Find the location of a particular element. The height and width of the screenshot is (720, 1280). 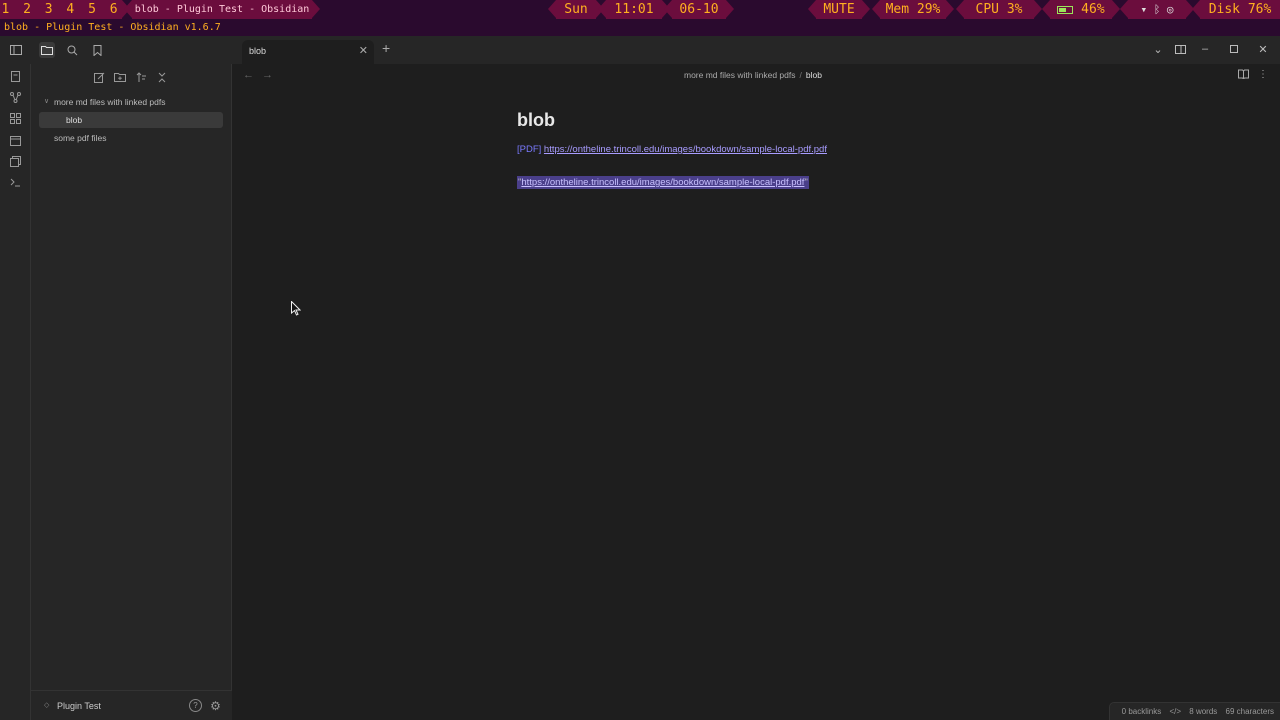

bar-window-title: blob - Plugin Test - Obsidian v1.6.7 is located at coordinates (222, 17).